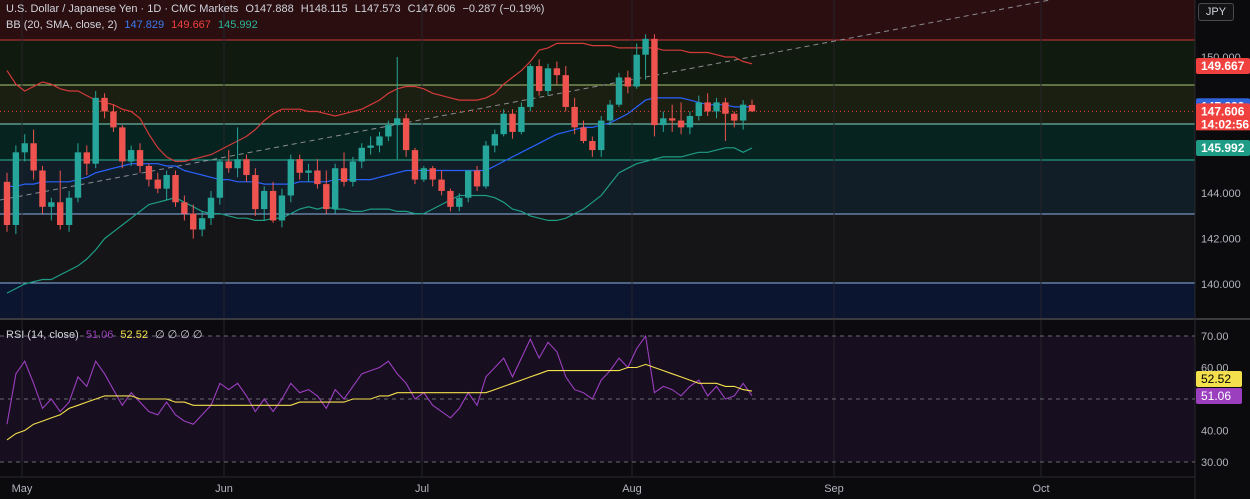  I want to click on bb-upper-value: 149.667, so click(191, 25).